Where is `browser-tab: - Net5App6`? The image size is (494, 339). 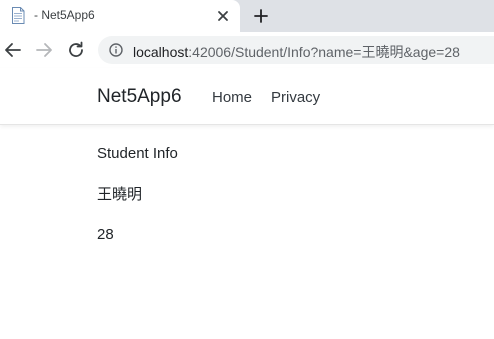
browser-tab: - Net5App6 is located at coordinates (120, 16).